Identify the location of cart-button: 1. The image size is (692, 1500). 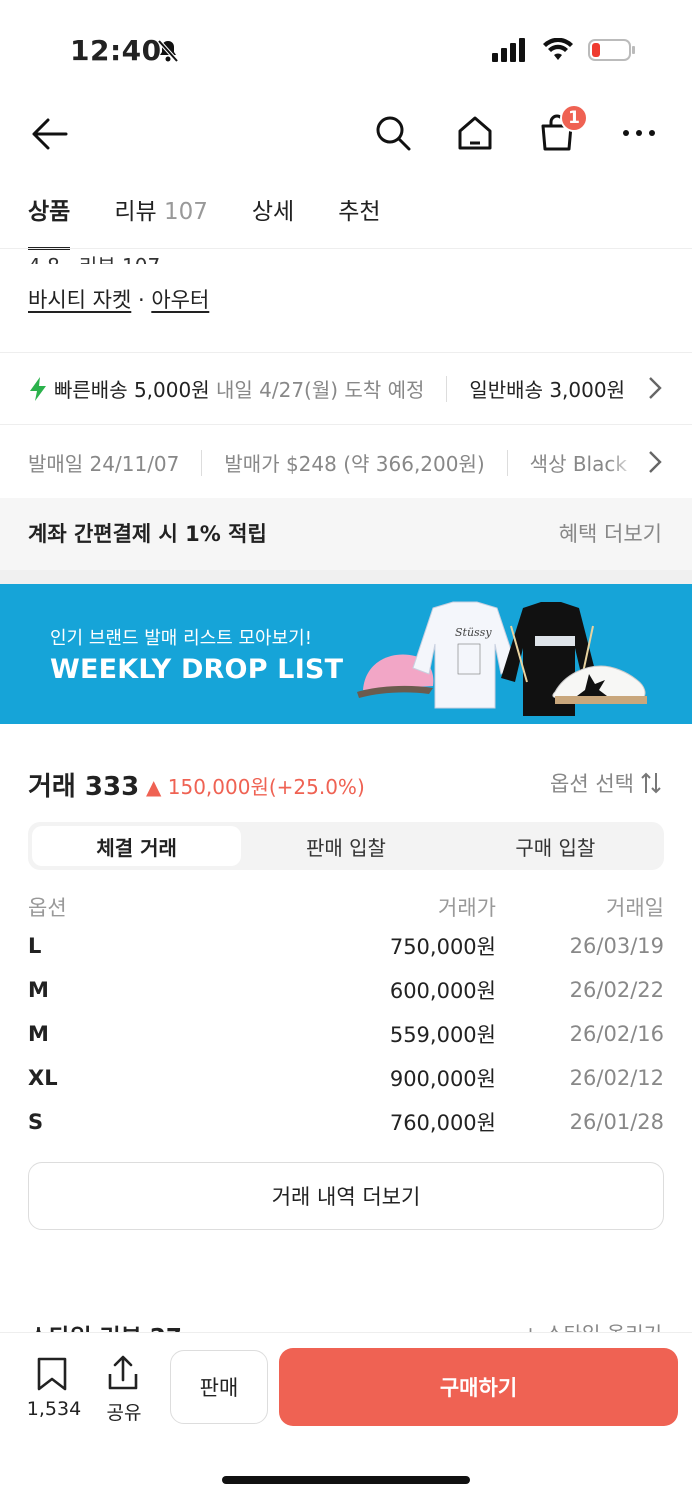
(561, 130).